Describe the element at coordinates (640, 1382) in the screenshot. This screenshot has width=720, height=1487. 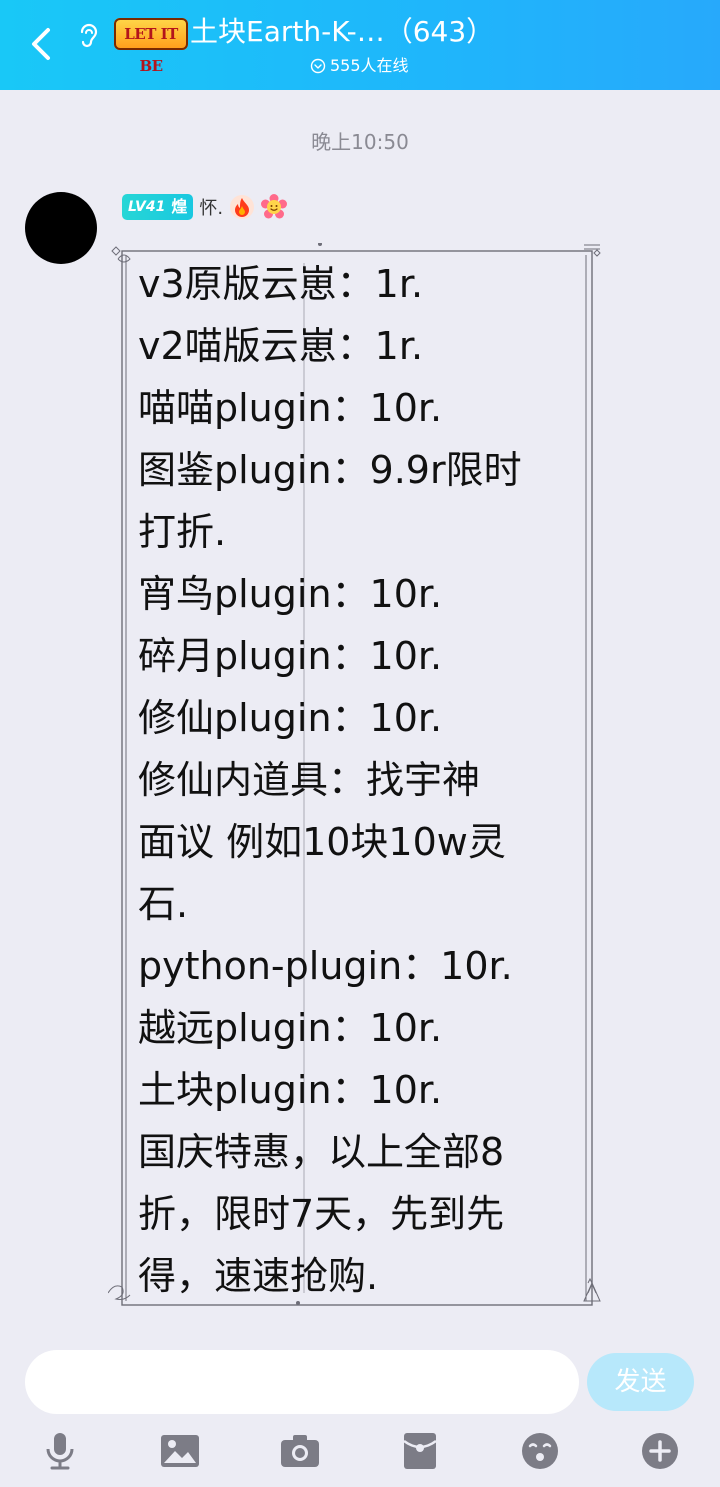
I see `send-button: 发送` at that location.